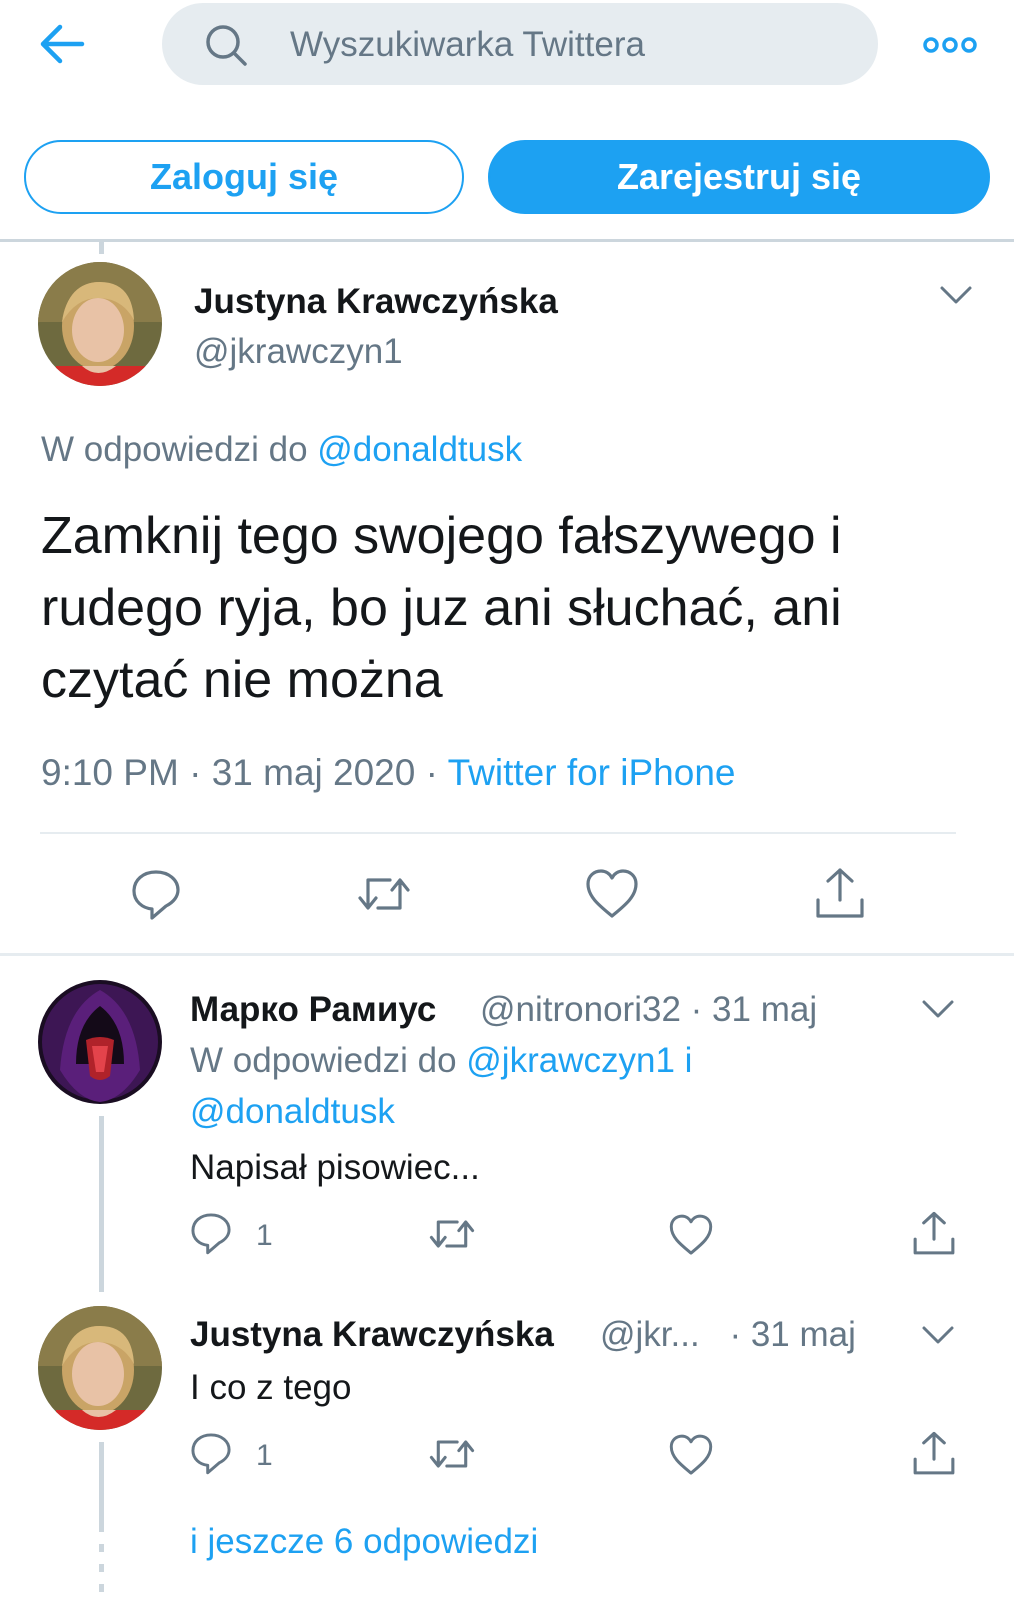  What do you see at coordinates (498, 833) in the screenshot?
I see `tweet-divider` at bounding box center [498, 833].